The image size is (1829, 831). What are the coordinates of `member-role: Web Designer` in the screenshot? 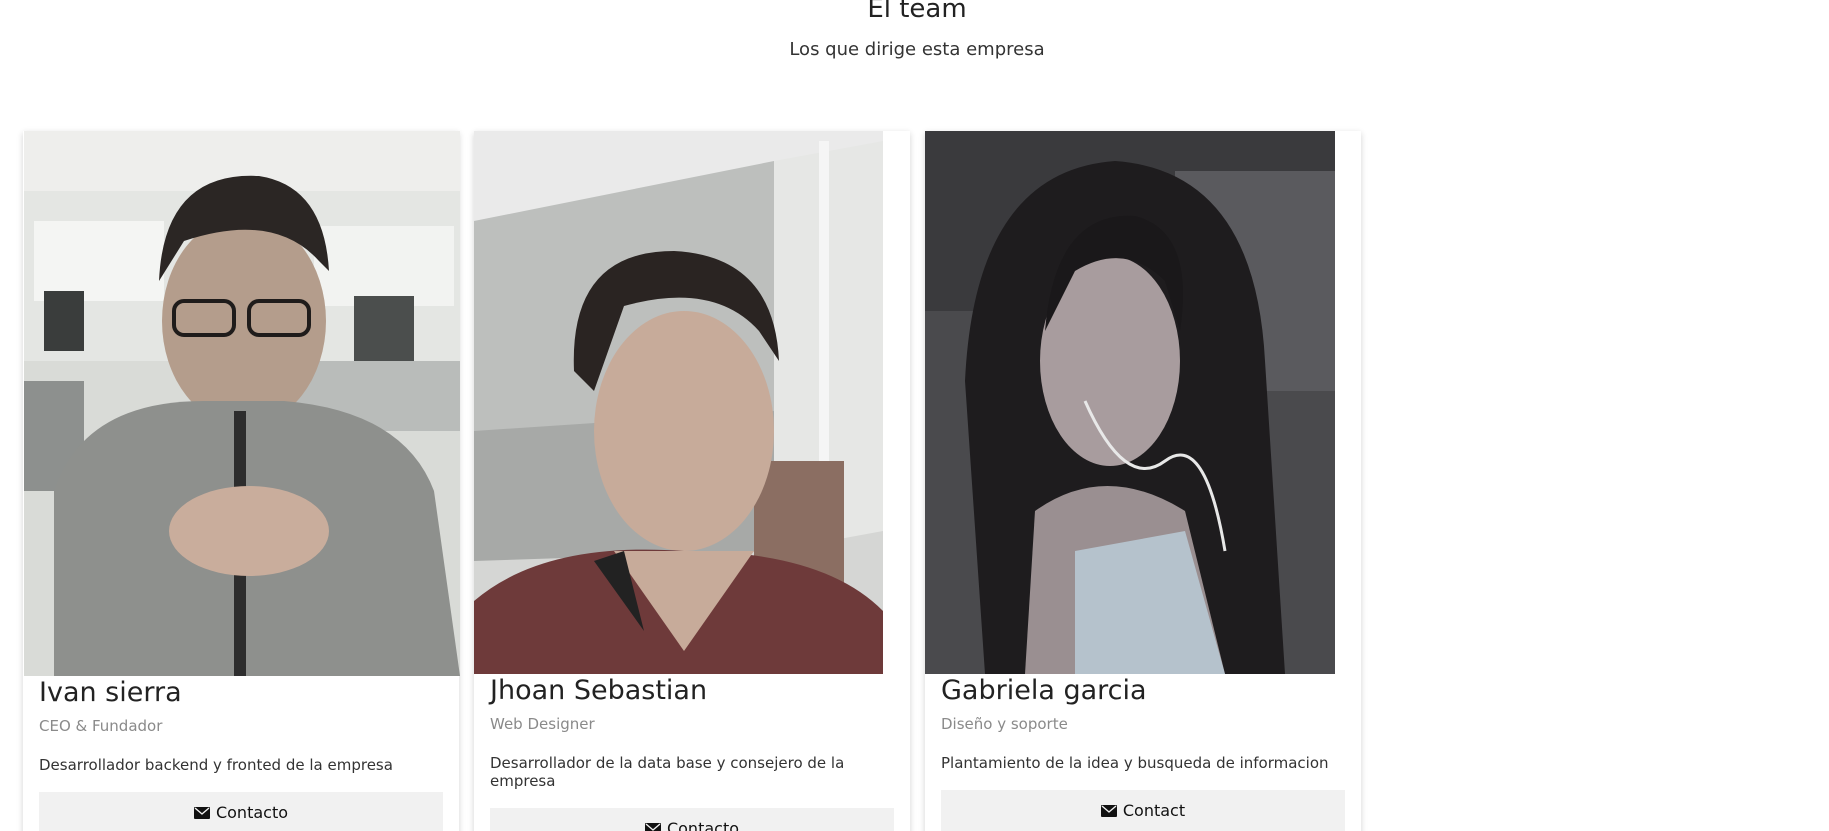 It's located at (542, 723).